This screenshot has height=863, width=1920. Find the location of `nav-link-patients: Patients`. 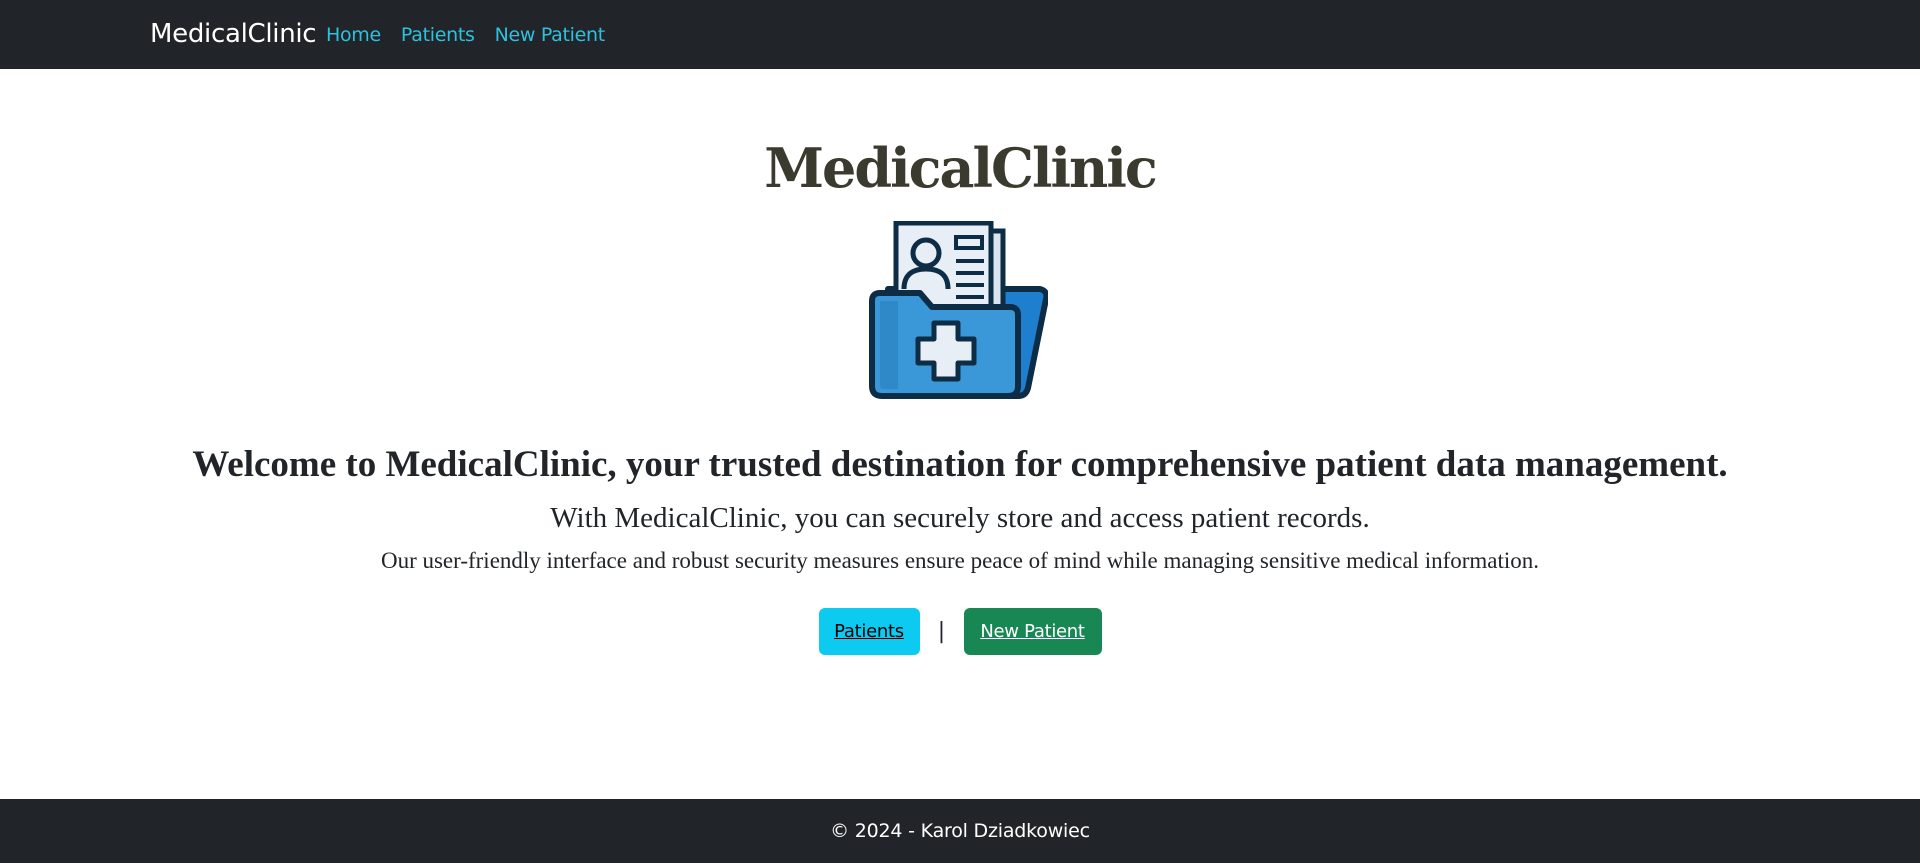

nav-link-patients: Patients is located at coordinates (438, 35).